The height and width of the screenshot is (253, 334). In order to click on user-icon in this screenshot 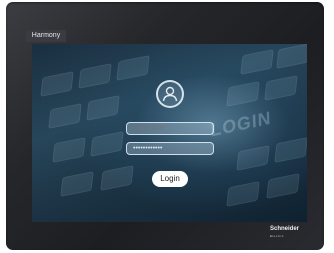, I will do `click(170, 94)`.